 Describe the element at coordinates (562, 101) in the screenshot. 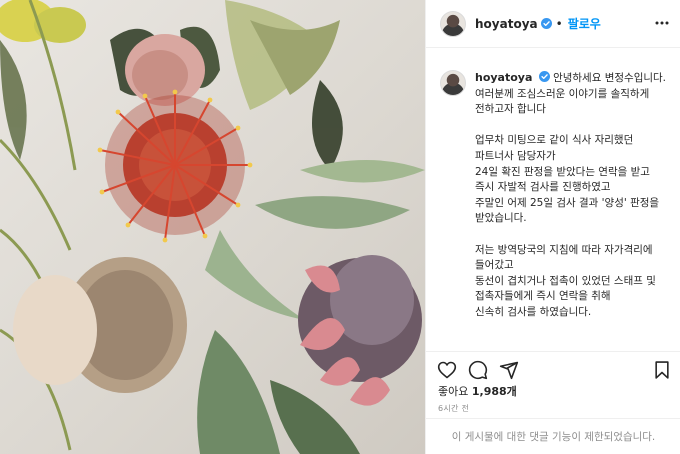

I see `caption-line: 여러분께 조심스러운 이야기를 솔직하게 전하고자 합니다` at that location.